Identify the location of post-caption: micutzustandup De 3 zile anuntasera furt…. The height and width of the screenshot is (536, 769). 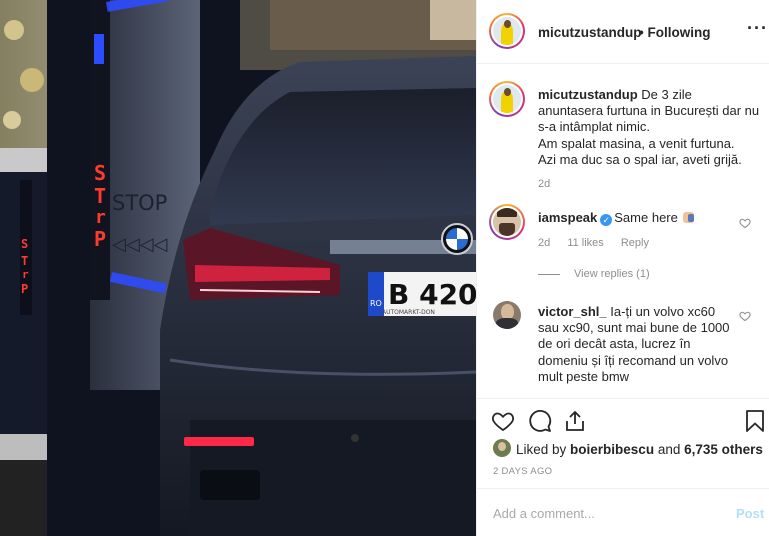
(649, 127).